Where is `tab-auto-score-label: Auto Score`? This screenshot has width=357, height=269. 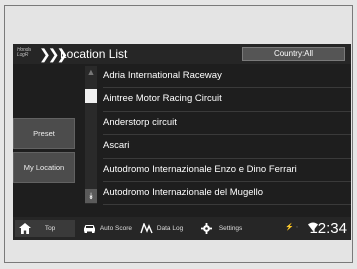
tab-auto-score-label: Auto Score is located at coordinates (115, 228).